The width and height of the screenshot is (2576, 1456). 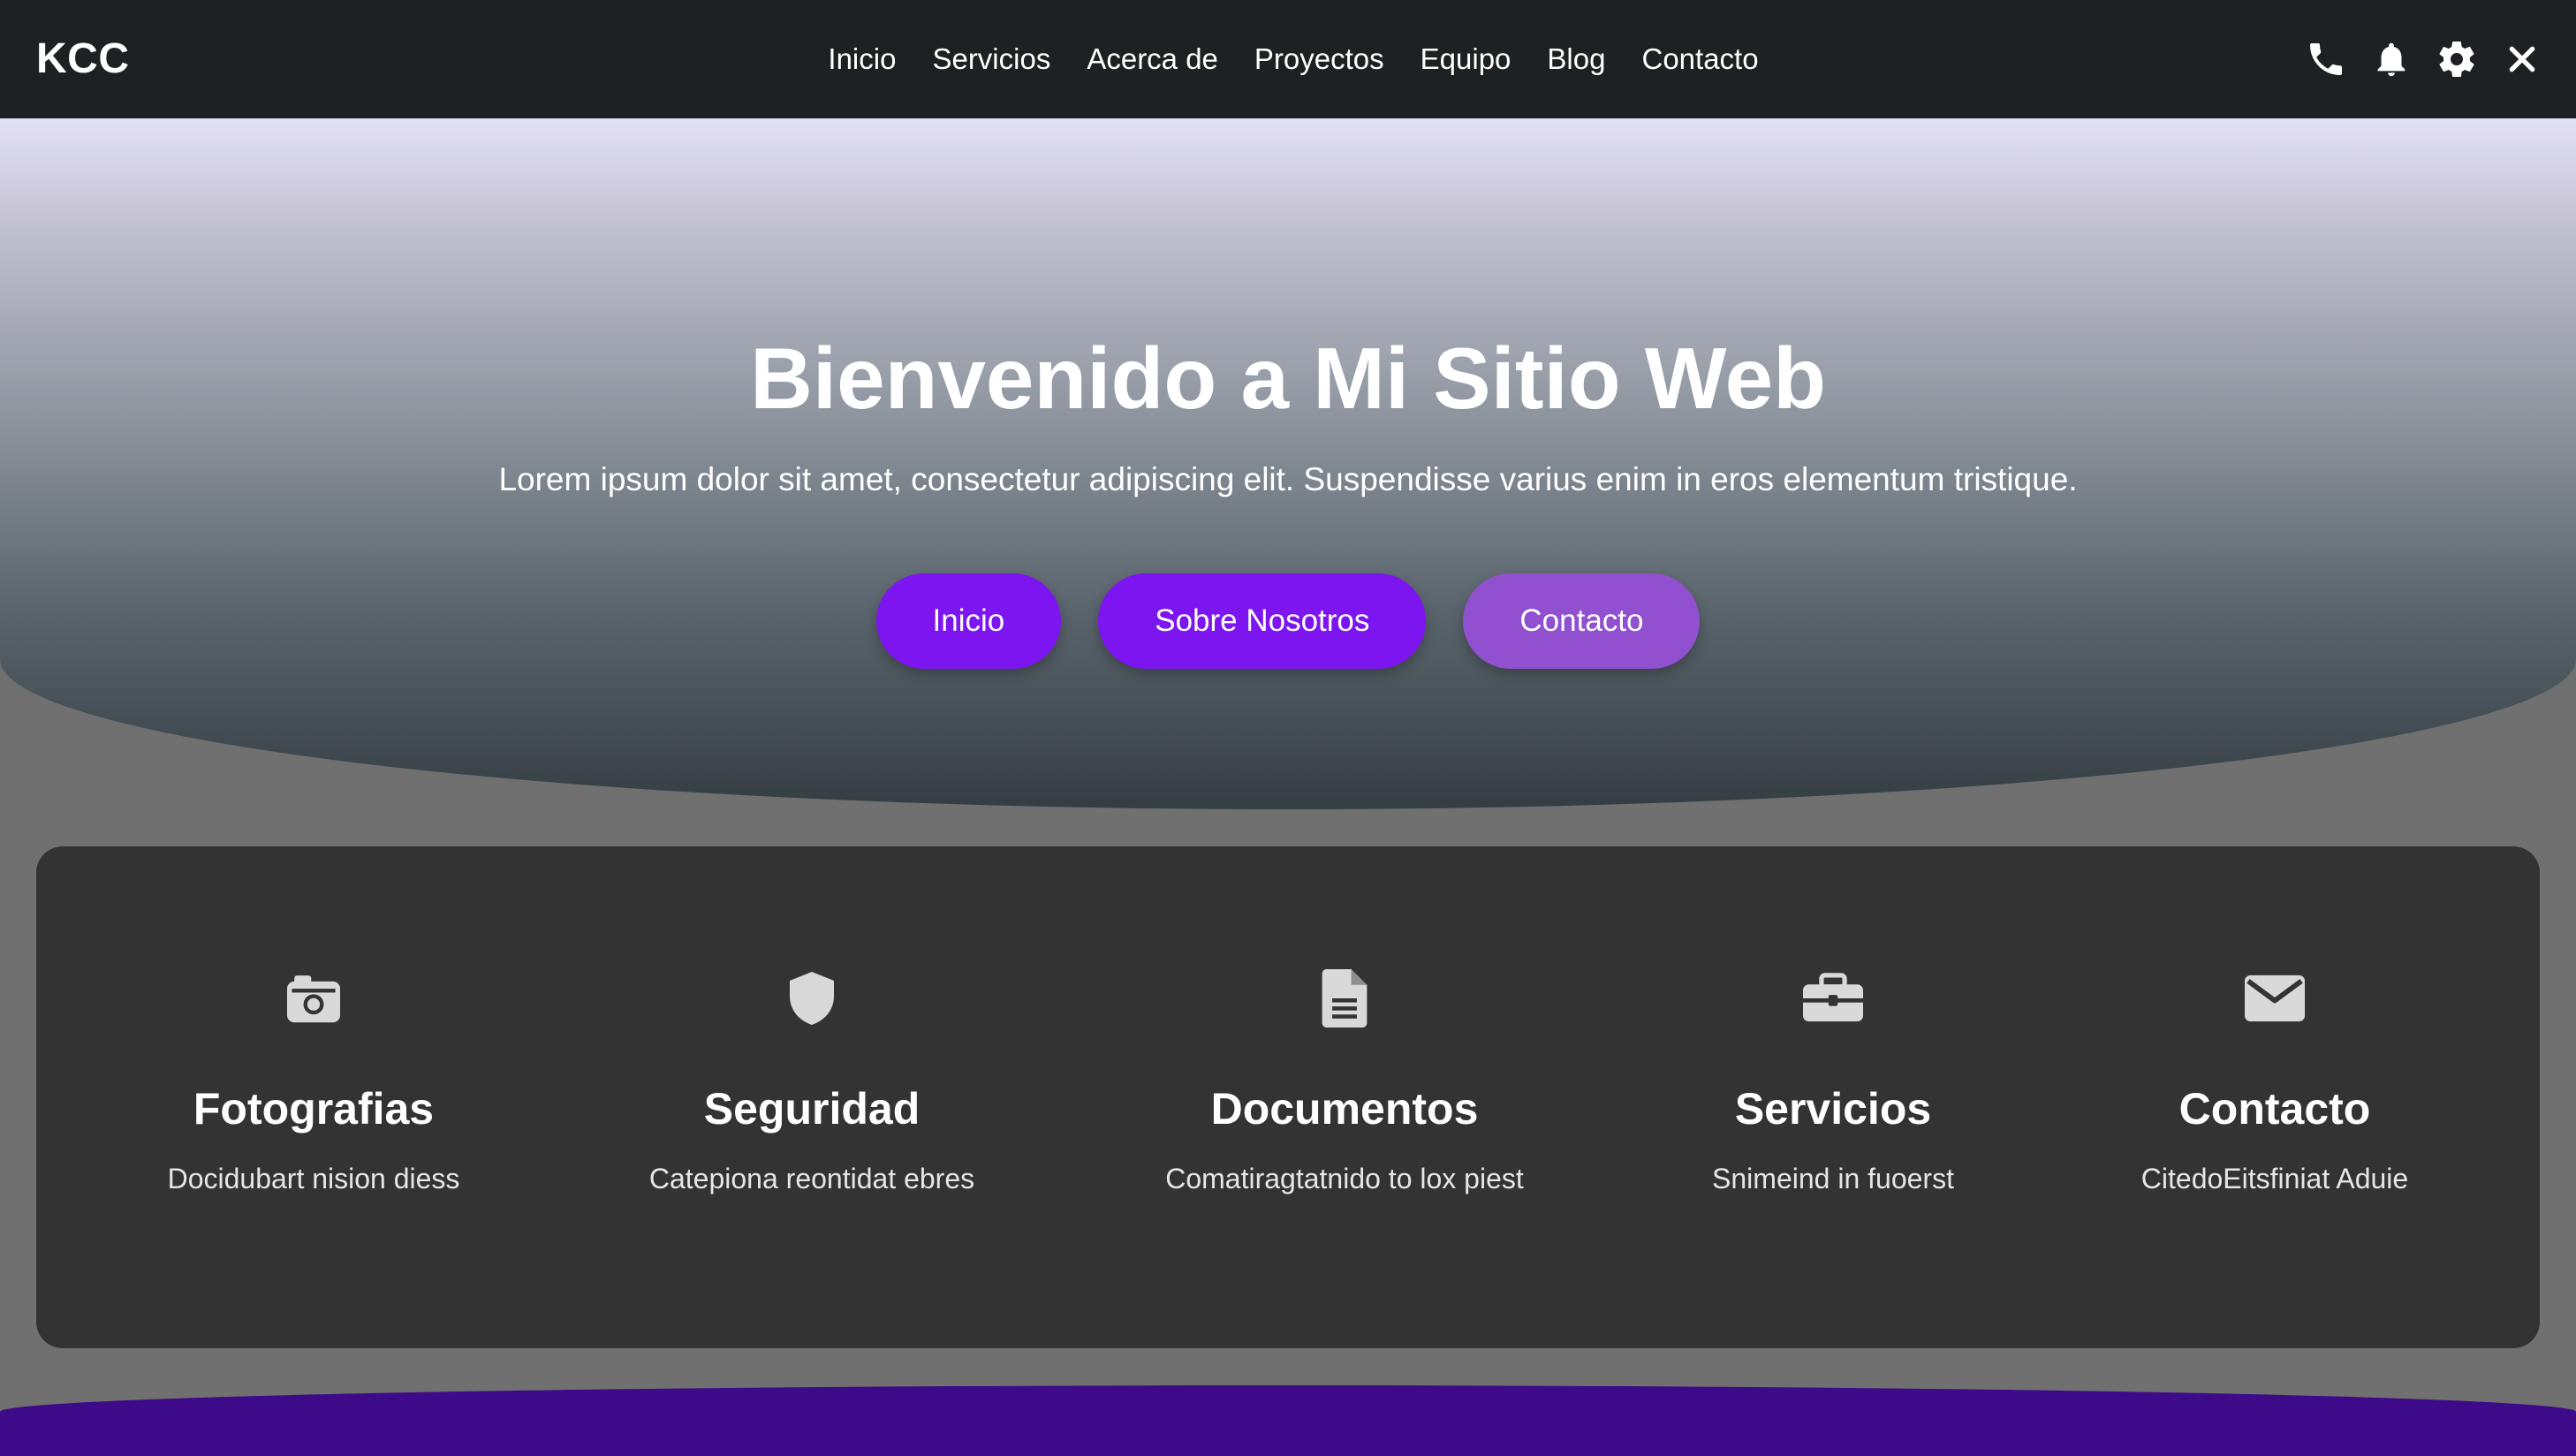 What do you see at coordinates (1833, 1109) in the screenshot?
I see `feature-title: Servicios` at bounding box center [1833, 1109].